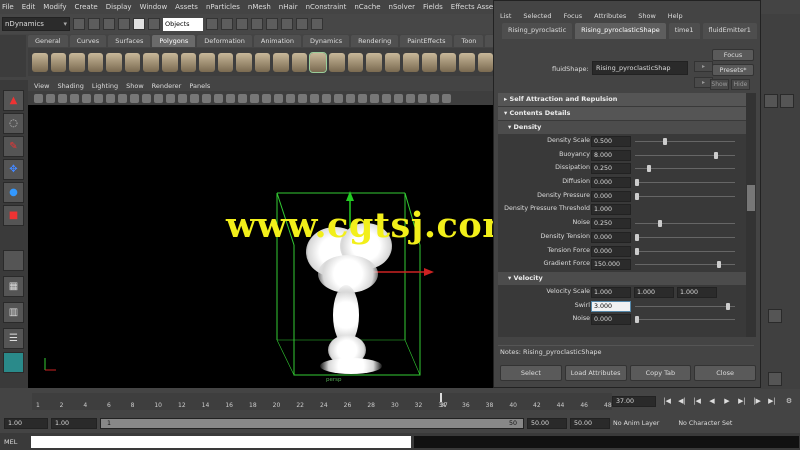 The image size is (800, 450). Describe the element at coordinates (469, 41) in the screenshot. I see `shelf-tab-toon: Toon` at that location.